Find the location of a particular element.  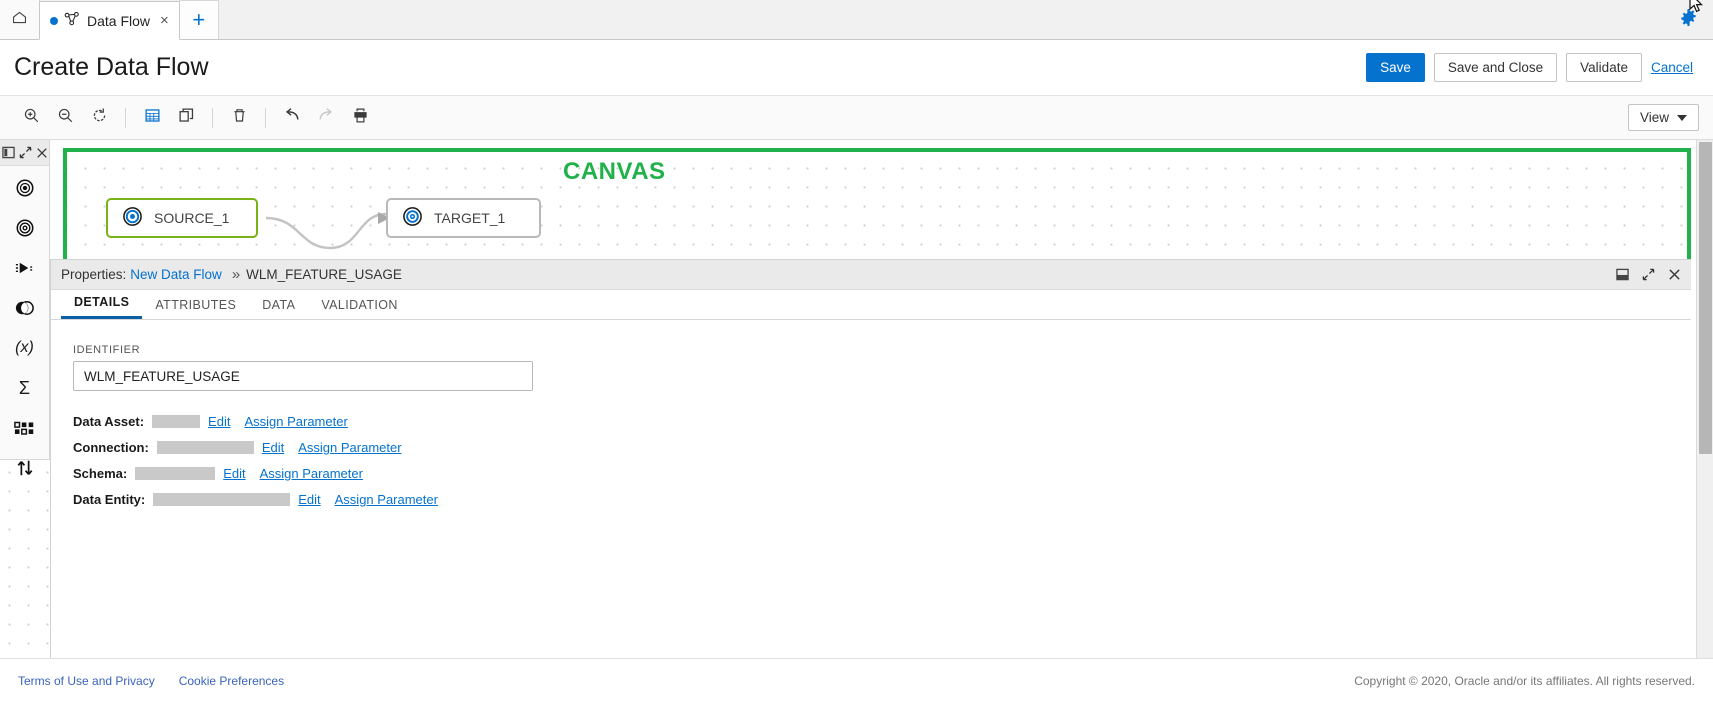

vertical-scrollbar is located at coordinates (1704, 399).